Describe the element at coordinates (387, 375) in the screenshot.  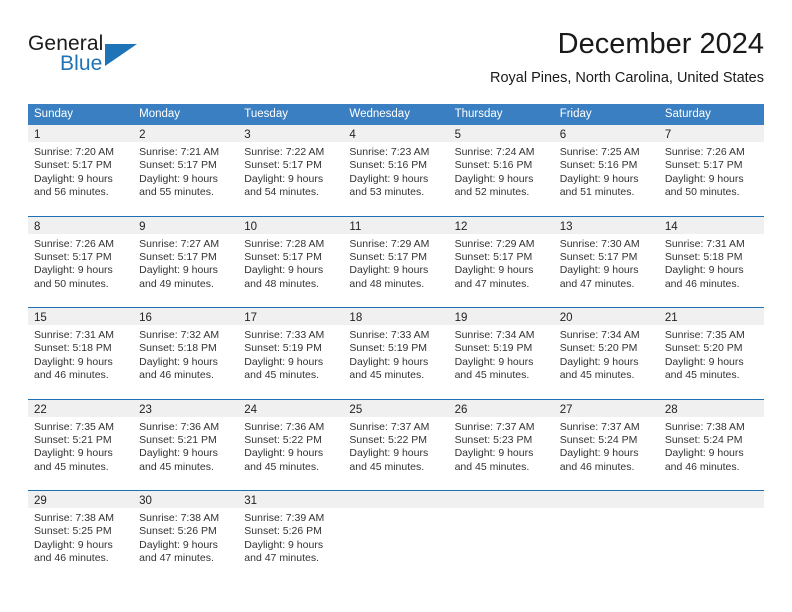
I see `daylight-text-line2: and 45 minutes.` at that location.